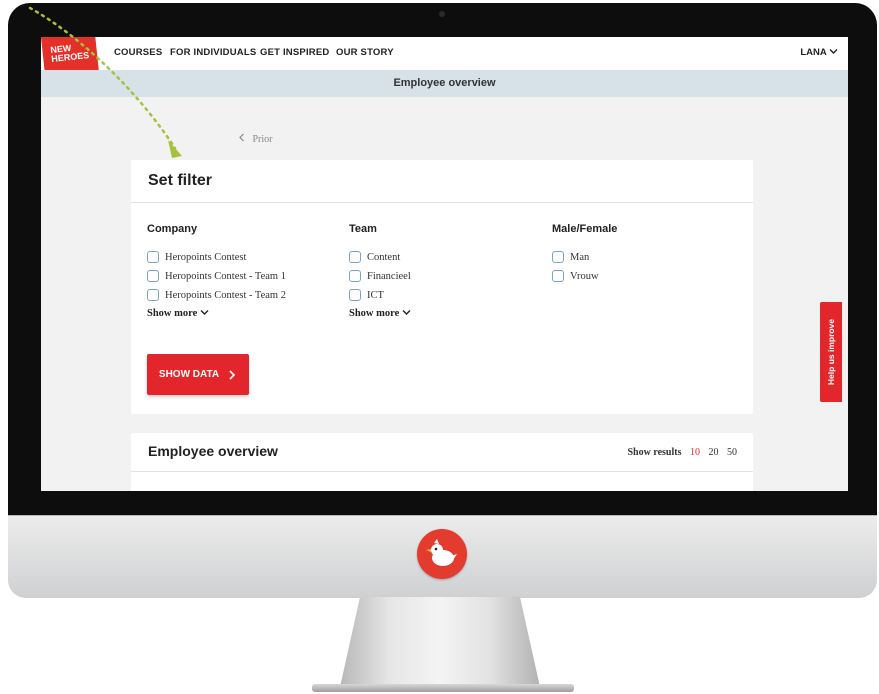 The width and height of the screenshot is (879, 694). I want to click on user-menu: LANA, so click(819, 52).